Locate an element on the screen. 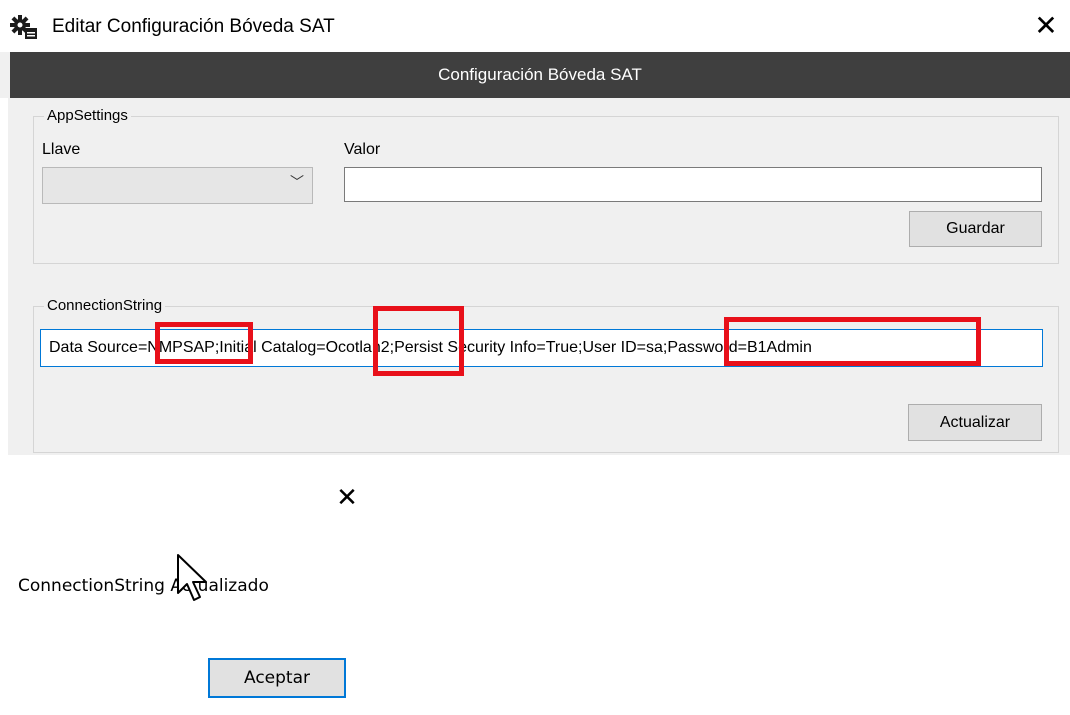  appsettings-legend: AppSettings is located at coordinates (87, 115).